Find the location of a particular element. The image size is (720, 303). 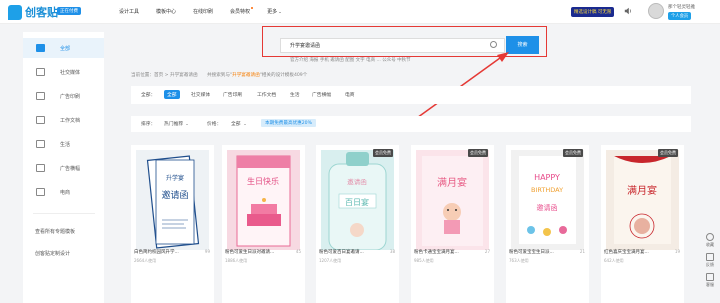

template-card: 升学宴 邀请函 白色简约校园风升学... 99 2664人使用 is located at coordinates (172, 224).